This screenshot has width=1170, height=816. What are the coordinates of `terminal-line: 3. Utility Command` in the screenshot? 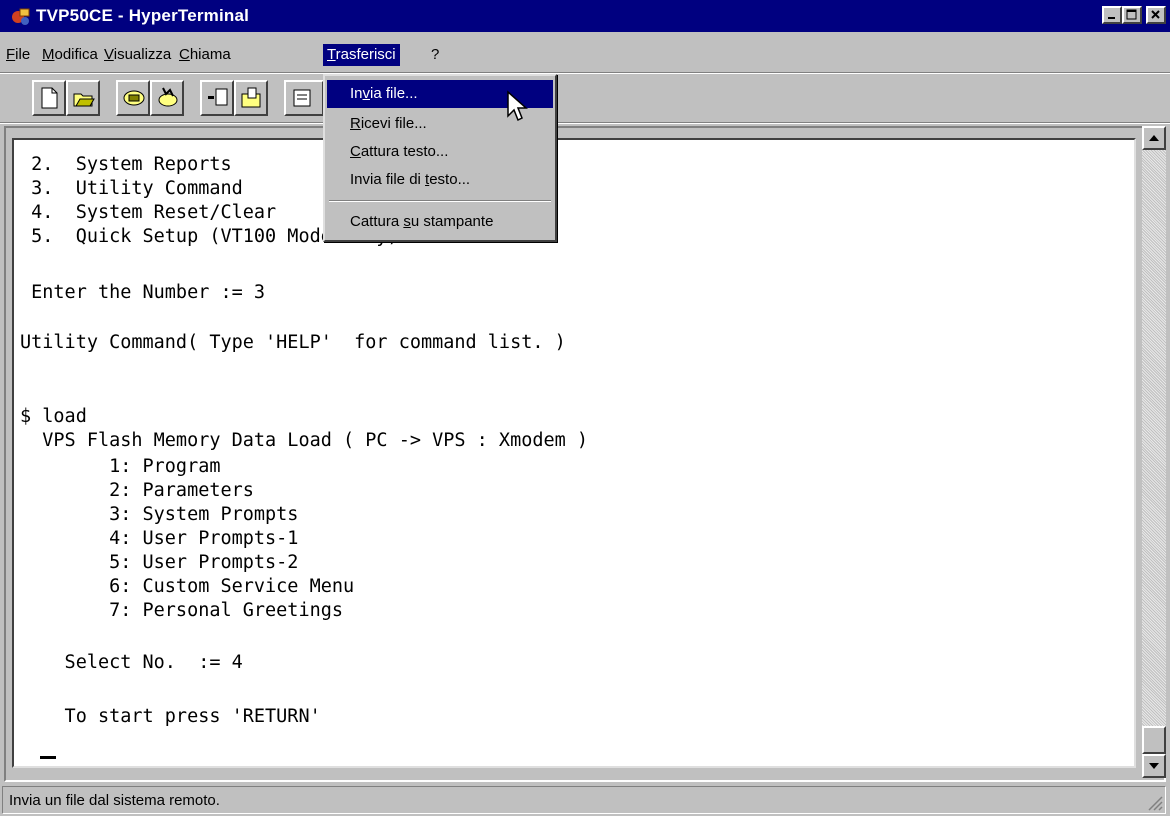 It's located at (131, 188).